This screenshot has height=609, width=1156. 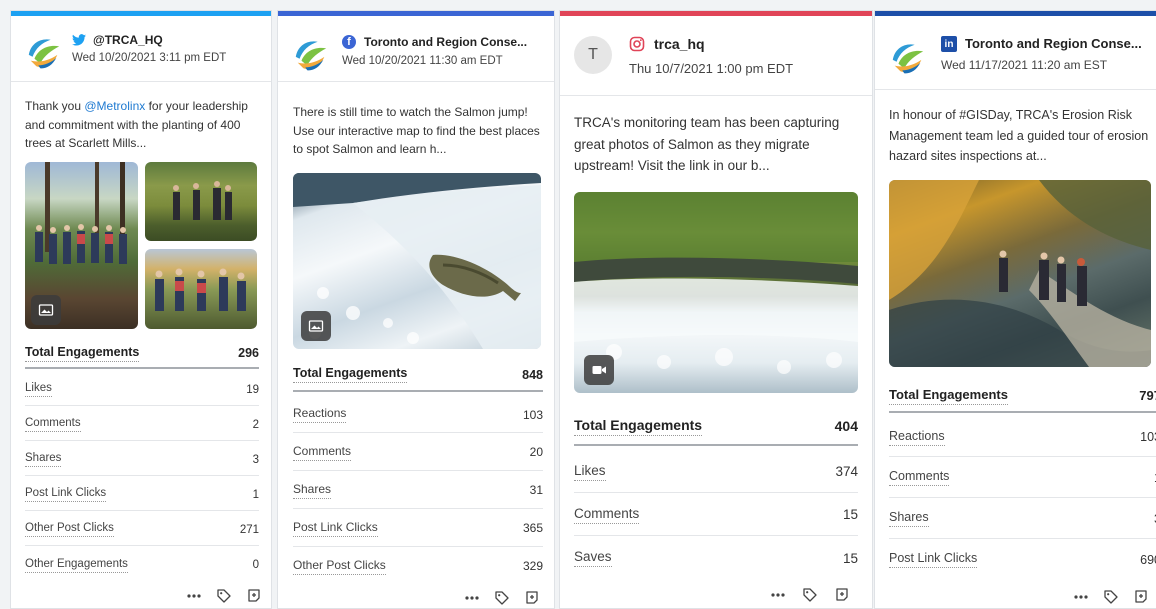 I want to click on metric-value: 0, so click(x=255, y=565).